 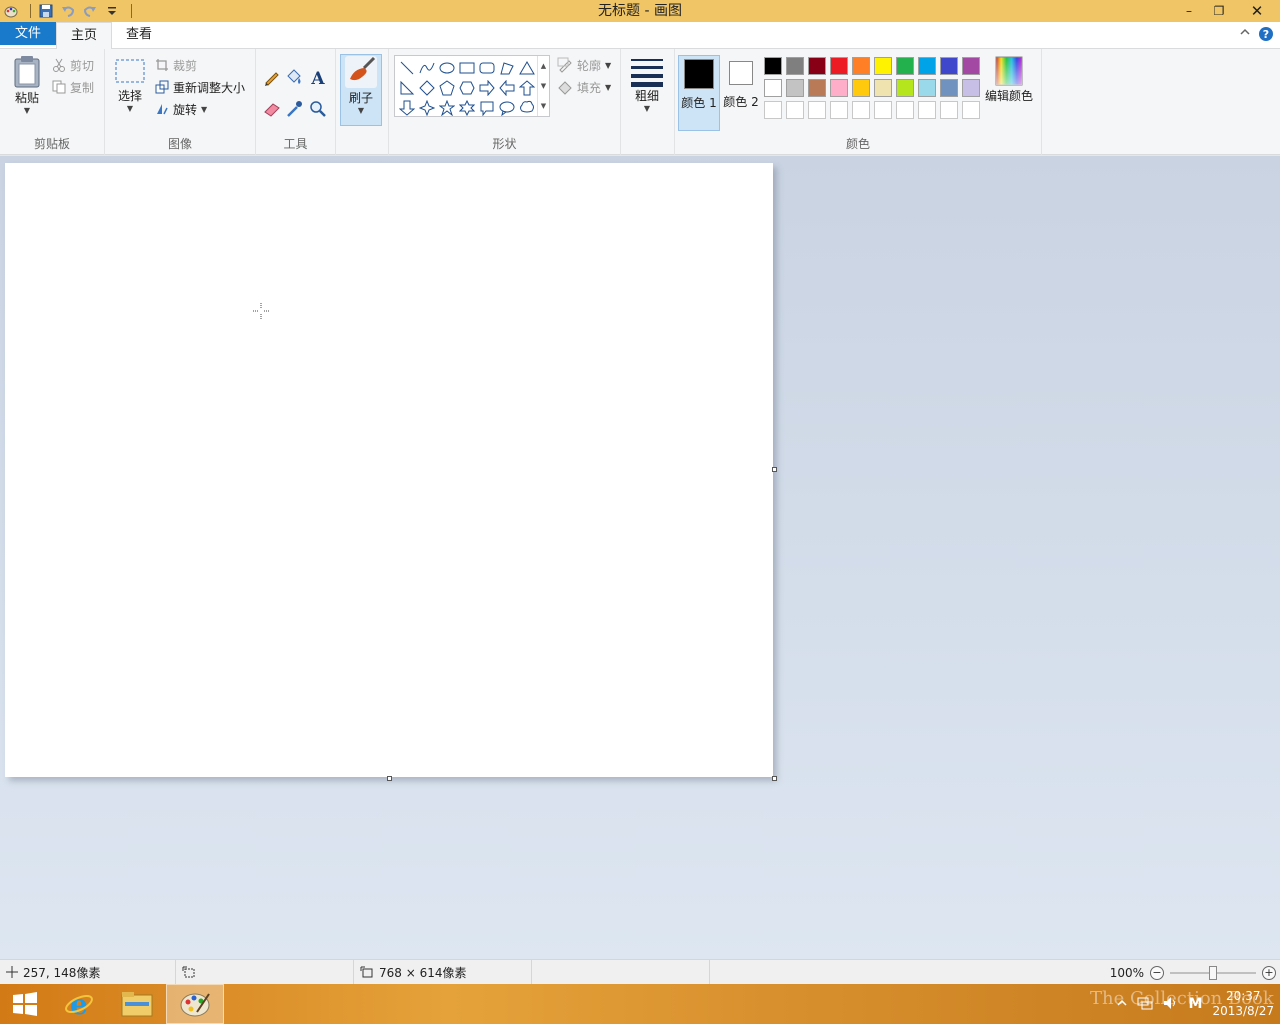 I want to click on close-button: ✕, so click(x=1257, y=11).